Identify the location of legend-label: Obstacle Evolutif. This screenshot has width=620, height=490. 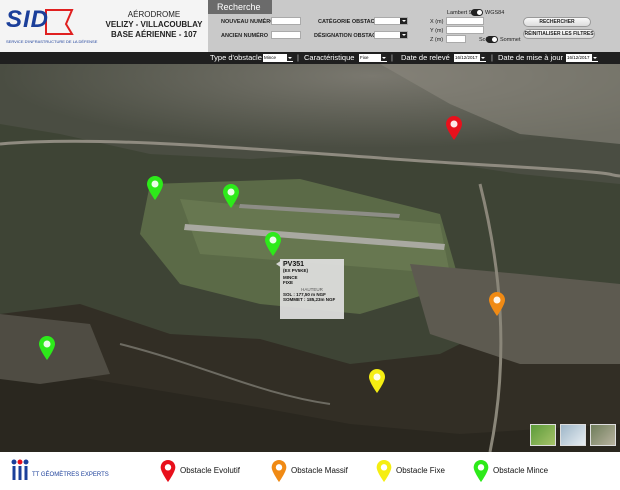
(210, 470).